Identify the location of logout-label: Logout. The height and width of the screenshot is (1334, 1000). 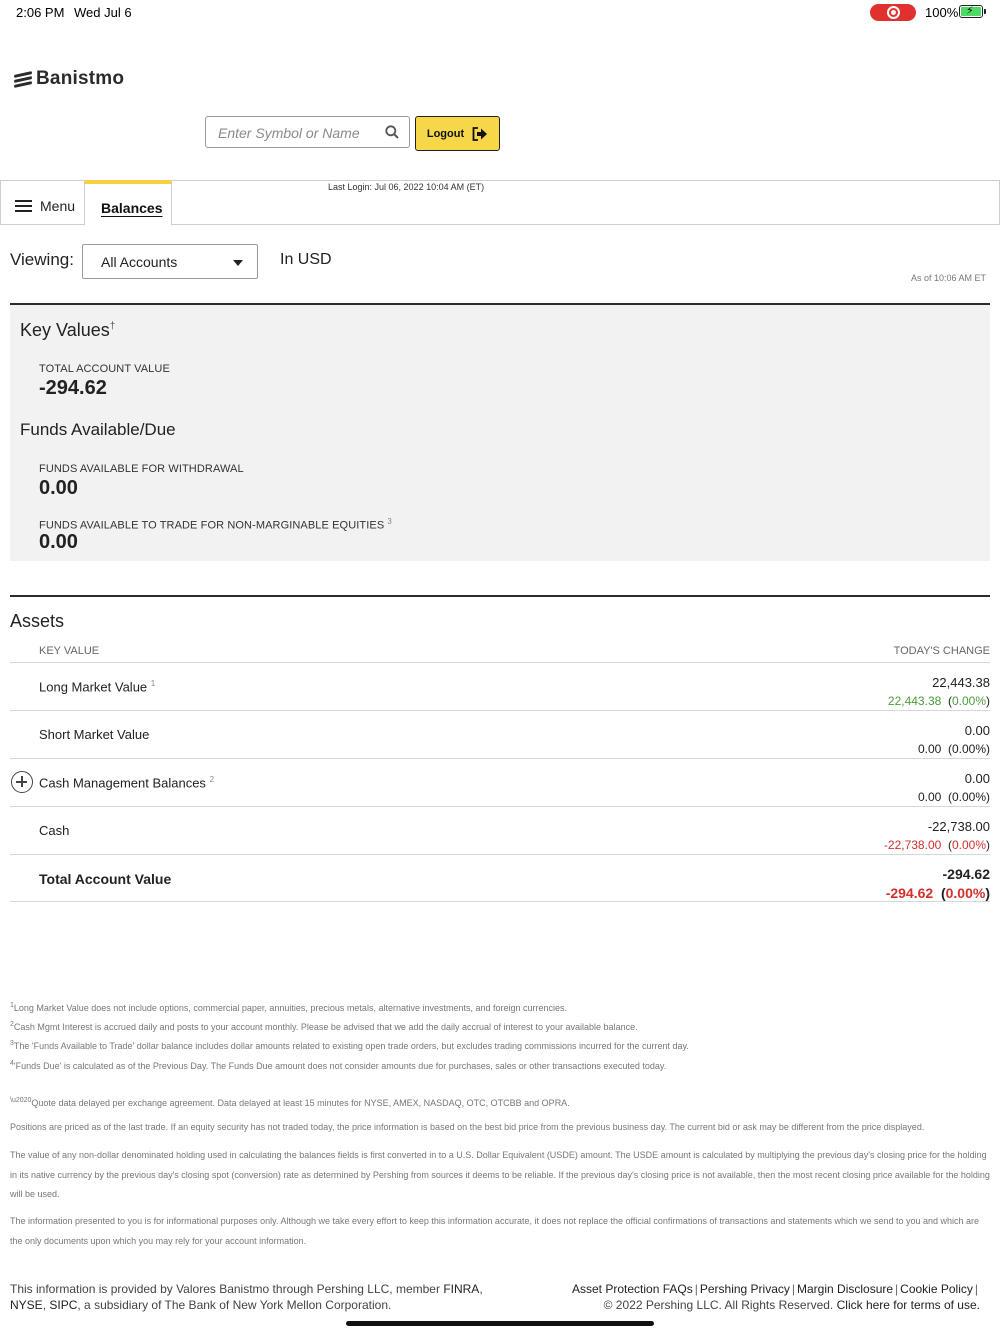
(445, 133).